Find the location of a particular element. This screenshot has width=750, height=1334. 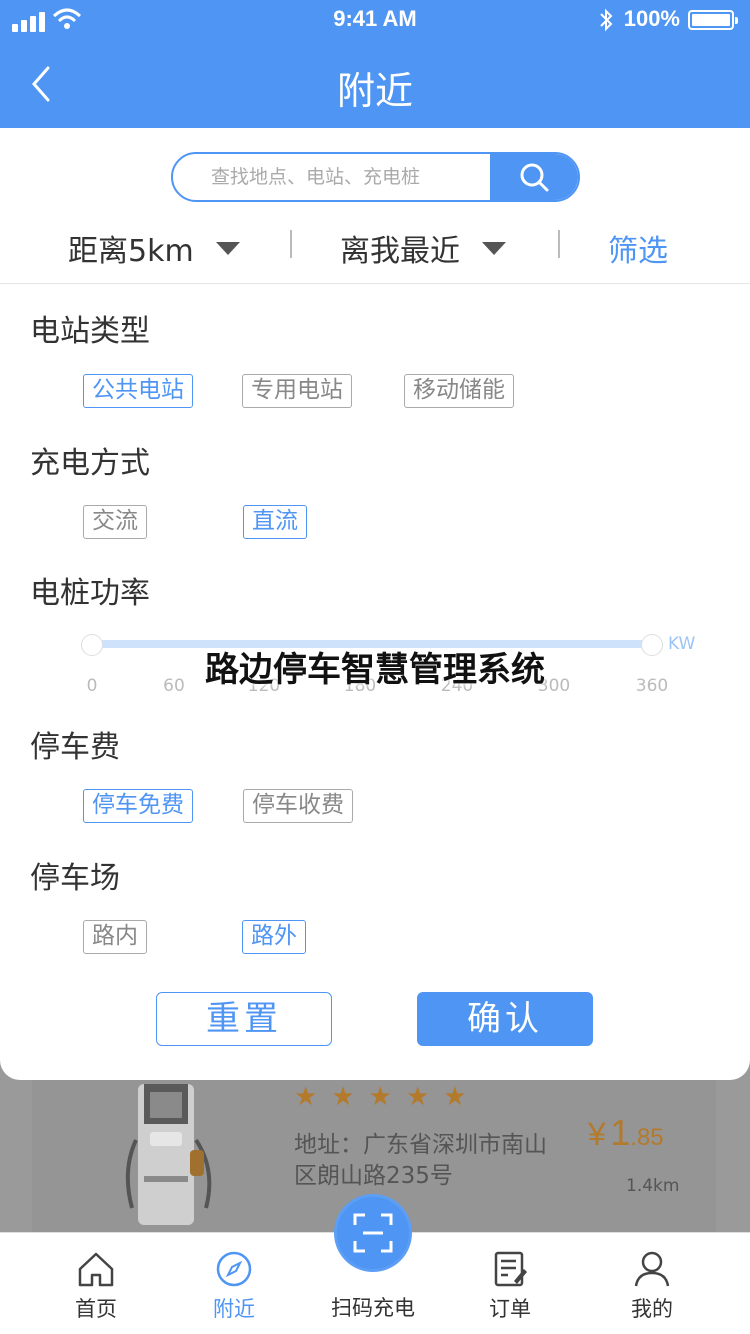

order-icon is located at coordinates (510, 1269).